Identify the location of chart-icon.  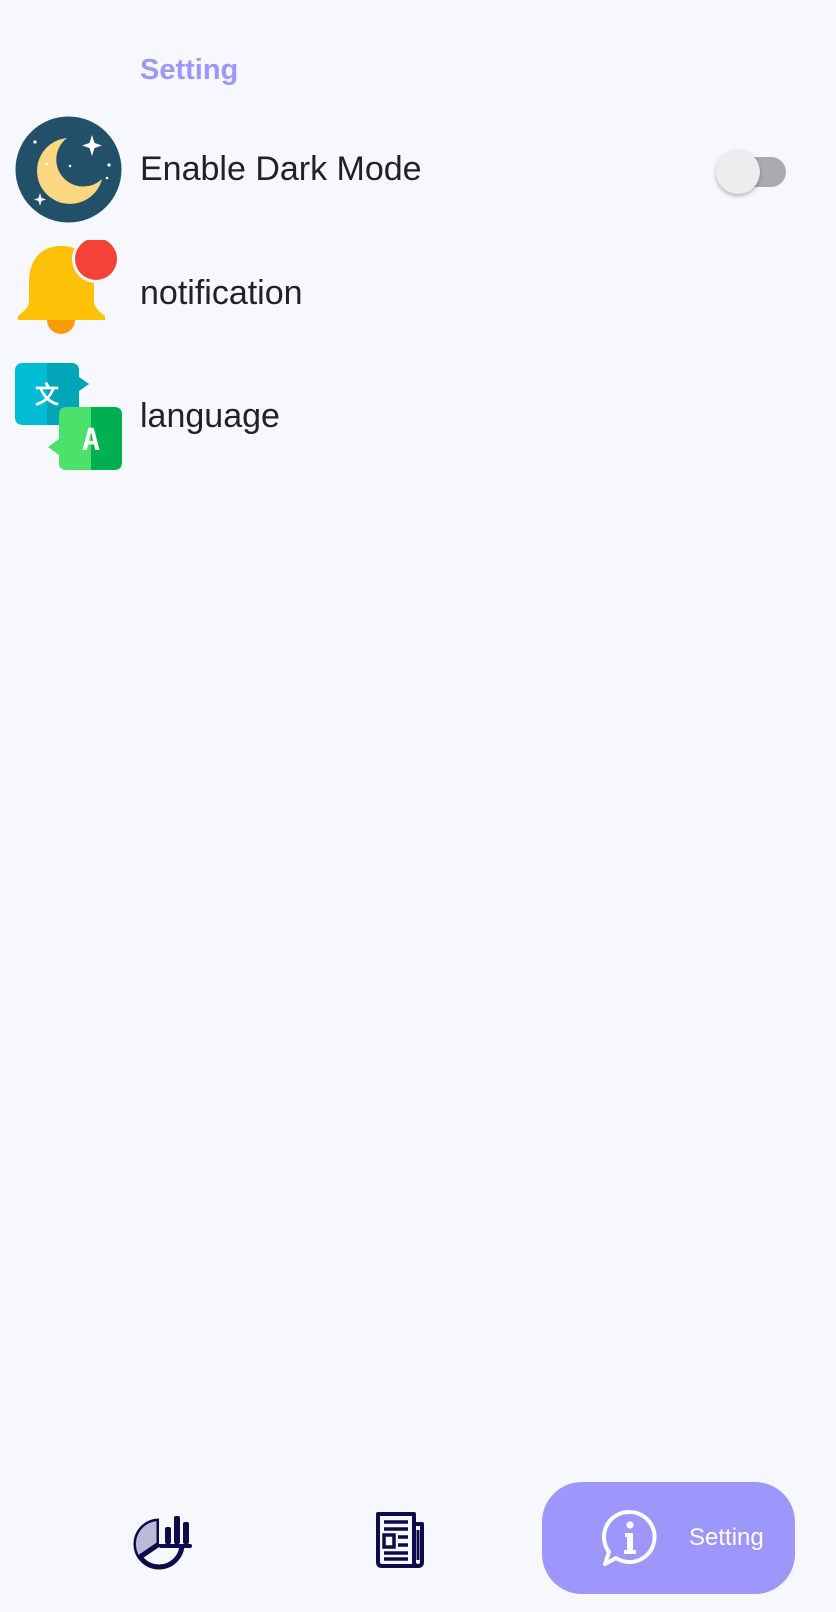
(162, 1544).